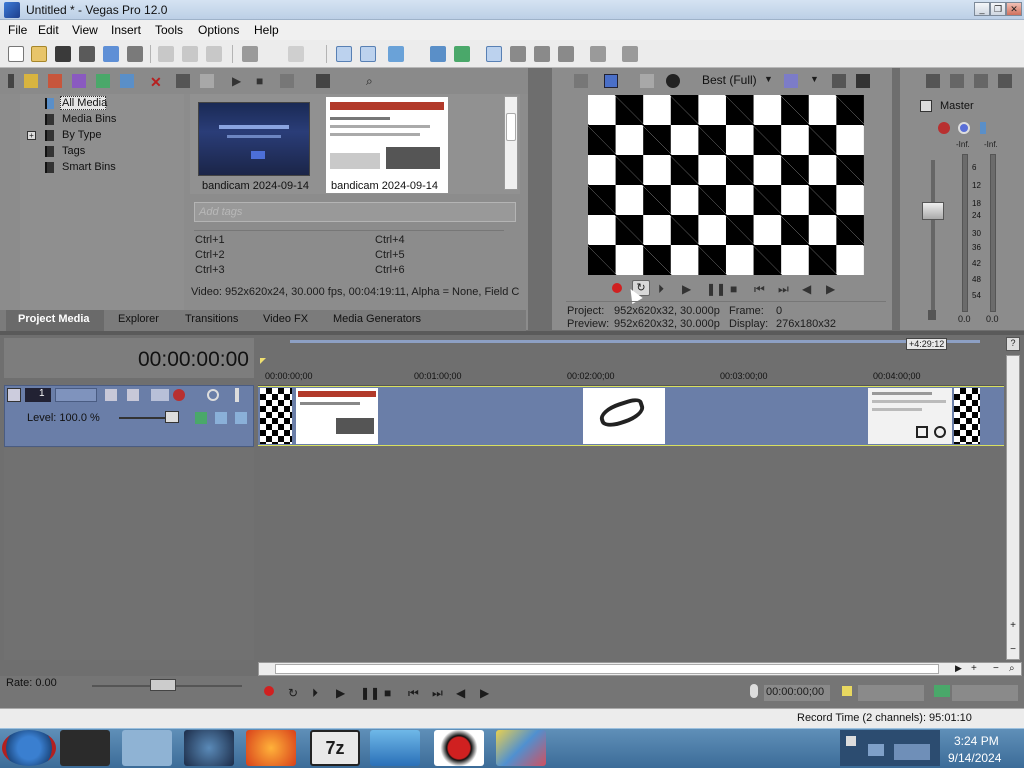  What do you see at coordinates (983, 128) in the screenshot?
I see `solo-icon` at bounding box center [983, 128].